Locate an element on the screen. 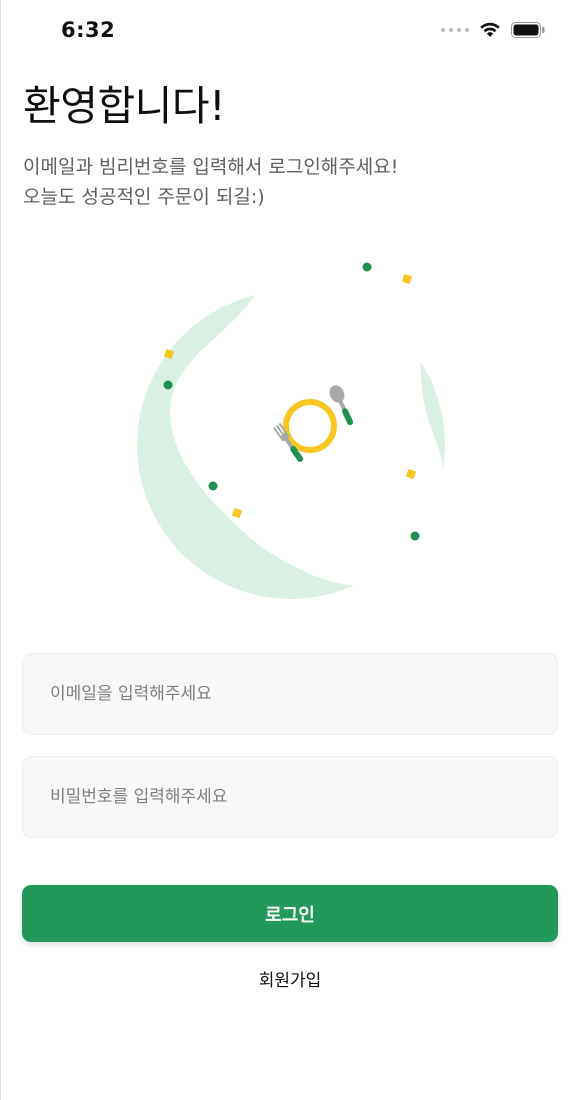  status-icons is located at coordinates (493, 30).